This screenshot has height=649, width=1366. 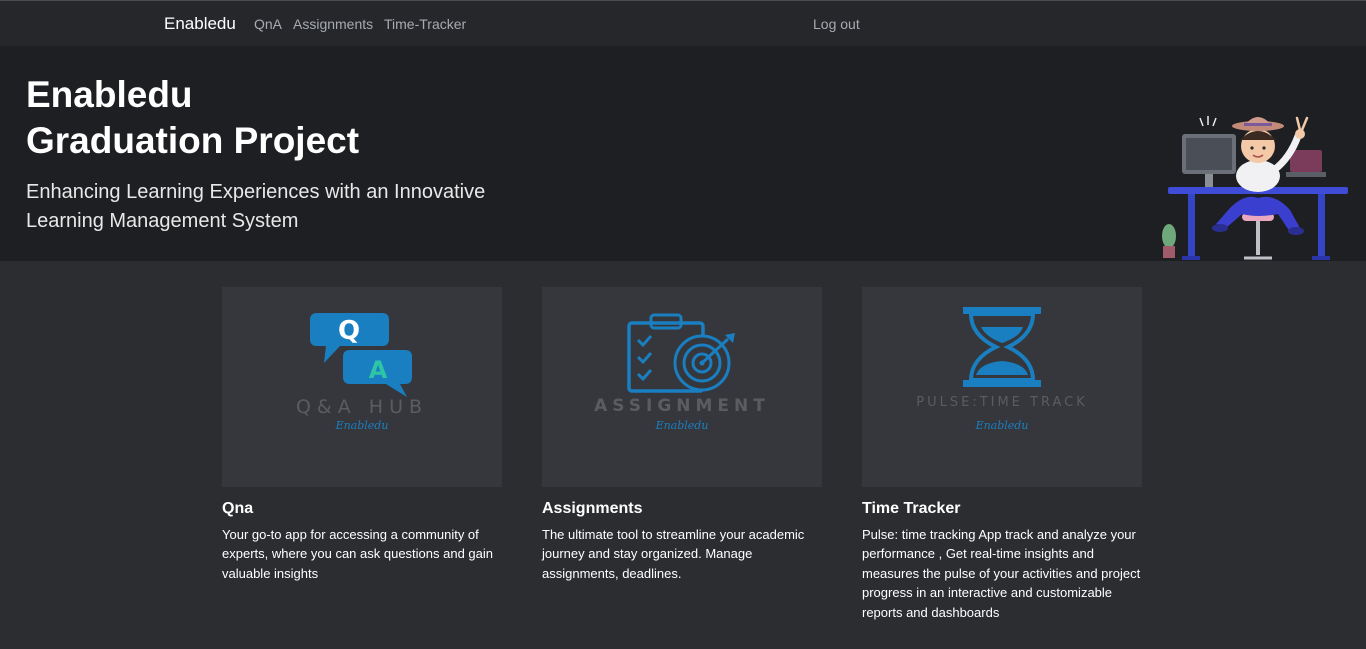 I want to click on hero-title-line-1: Enabledu, so click(x=109, y=94).